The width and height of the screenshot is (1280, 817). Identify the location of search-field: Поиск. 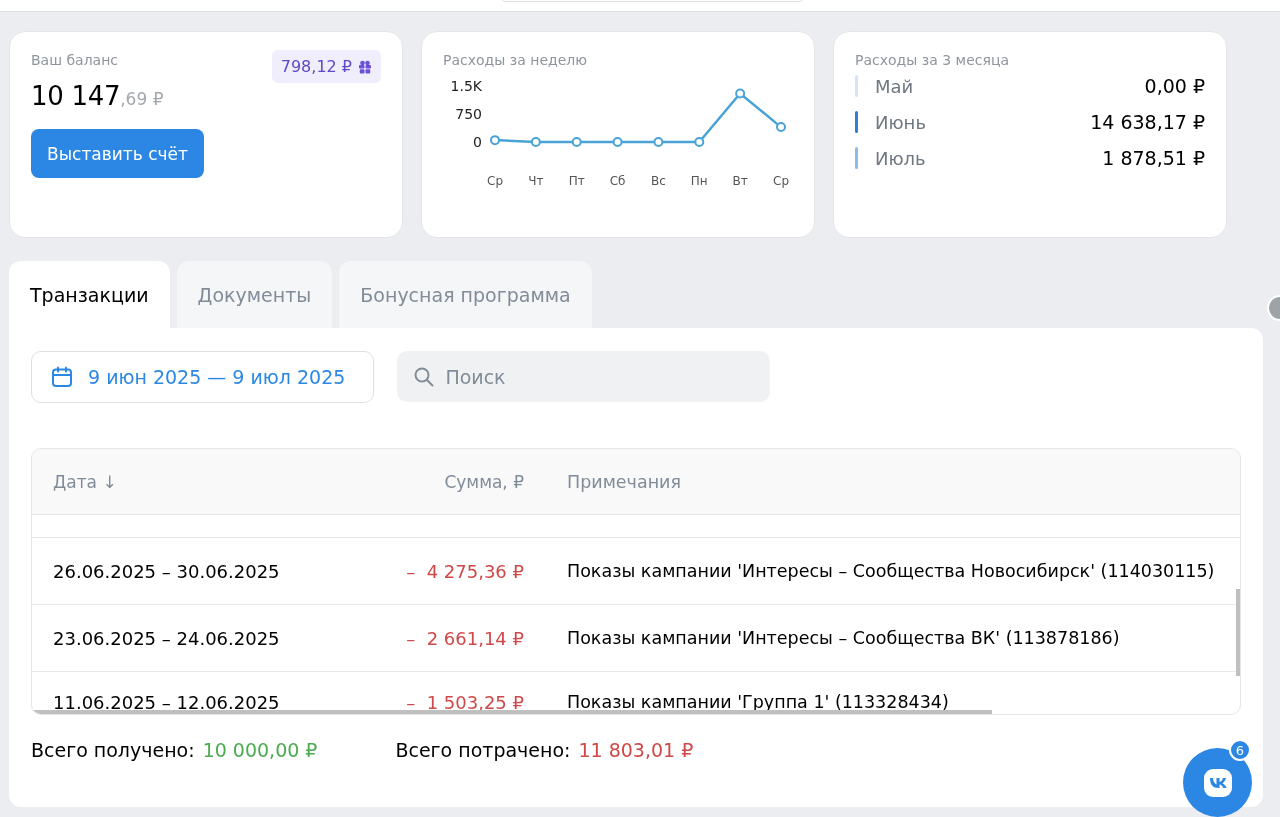
(584, 376).